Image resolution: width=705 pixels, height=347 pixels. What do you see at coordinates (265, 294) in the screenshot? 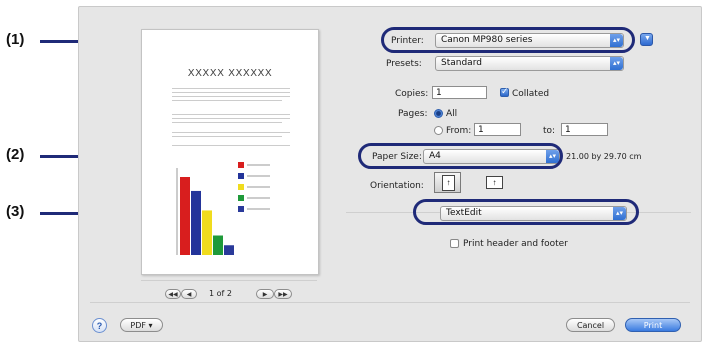
I see `preview-next-page-button: ▶` at bounding box center [265, 294].